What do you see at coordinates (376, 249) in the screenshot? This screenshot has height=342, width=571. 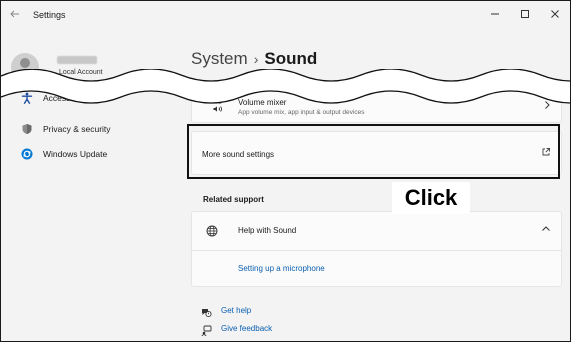 I see `help-with-sound-card: Help with Sound Setting up a microphone` at bounding box center [376, 249].